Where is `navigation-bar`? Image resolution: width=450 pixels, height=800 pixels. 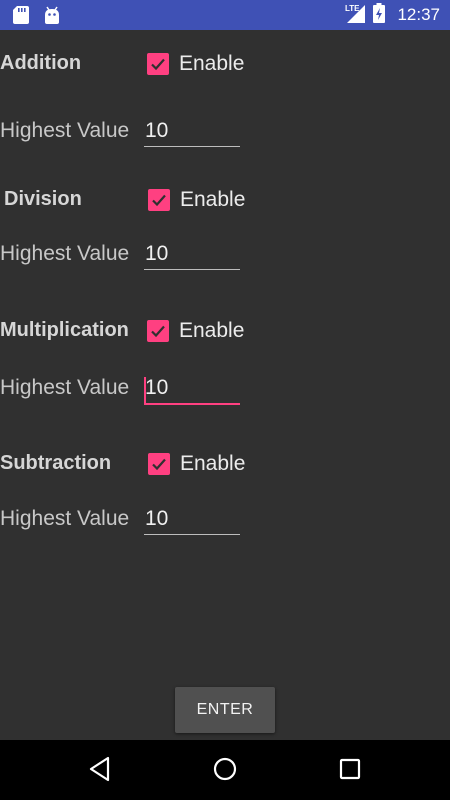 navigation-bar is located at coordinates (225, 770).